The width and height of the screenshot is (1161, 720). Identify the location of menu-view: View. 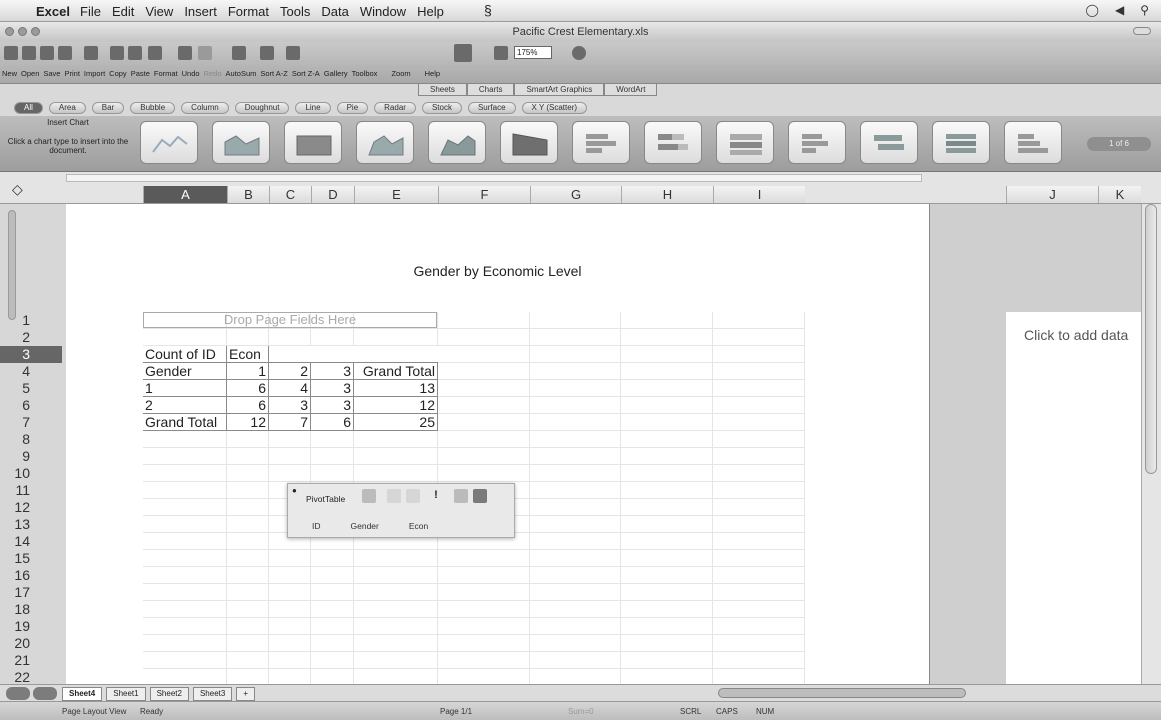
(159, 11).